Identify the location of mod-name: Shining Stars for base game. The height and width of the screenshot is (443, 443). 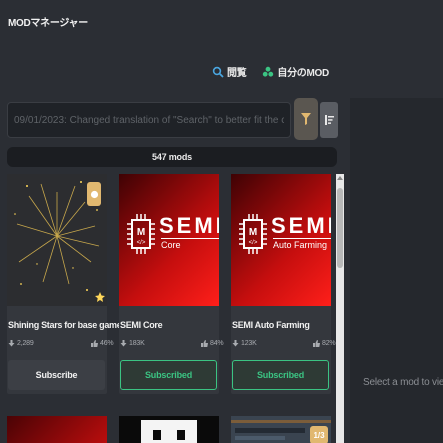
(65, 325).